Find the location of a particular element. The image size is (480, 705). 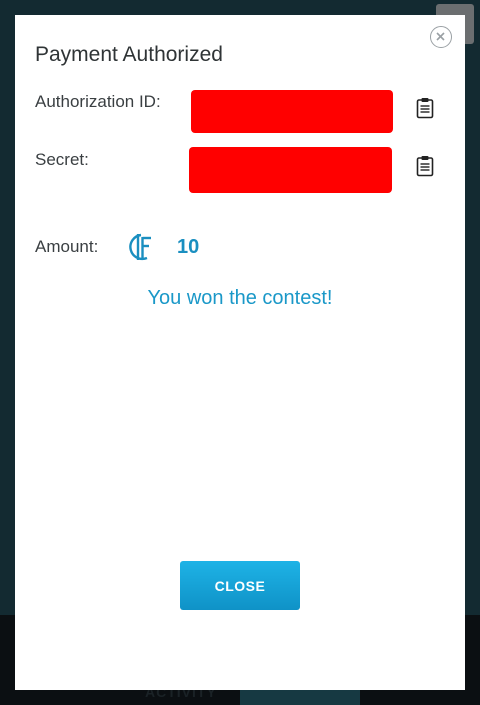

coin-icon is located at coordinates (141, 247).